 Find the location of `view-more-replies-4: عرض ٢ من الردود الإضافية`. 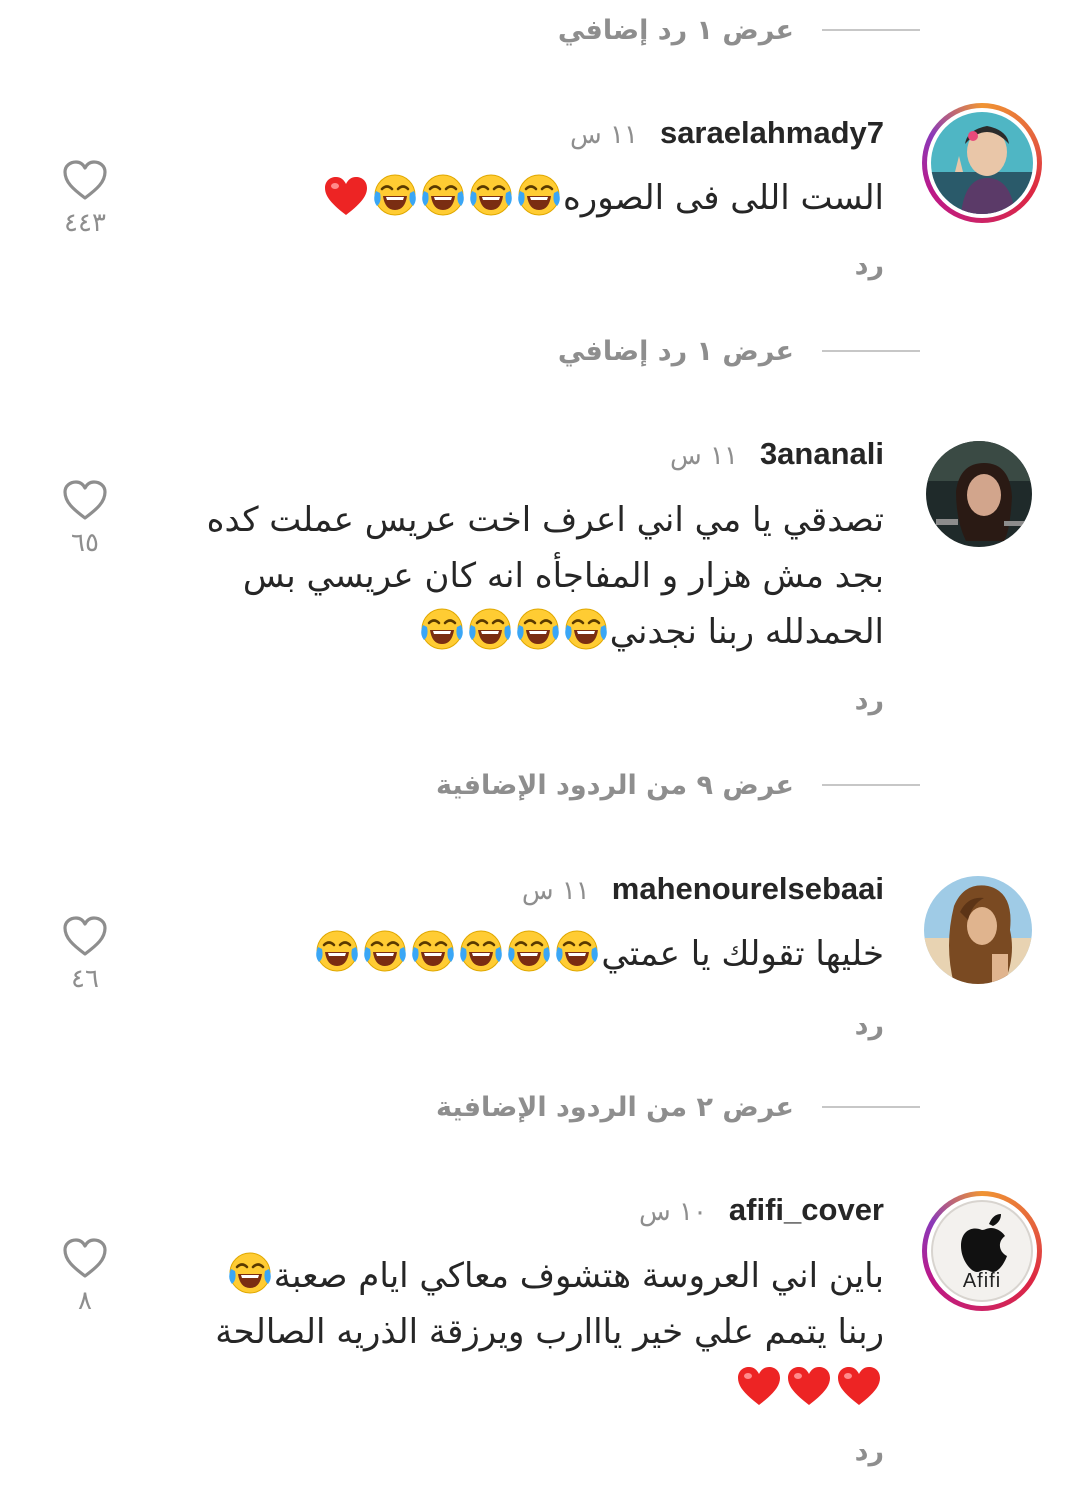

view-more-replies-4: عرض ٢ من الردود الإضافية is located at coordinates (678, 1107).